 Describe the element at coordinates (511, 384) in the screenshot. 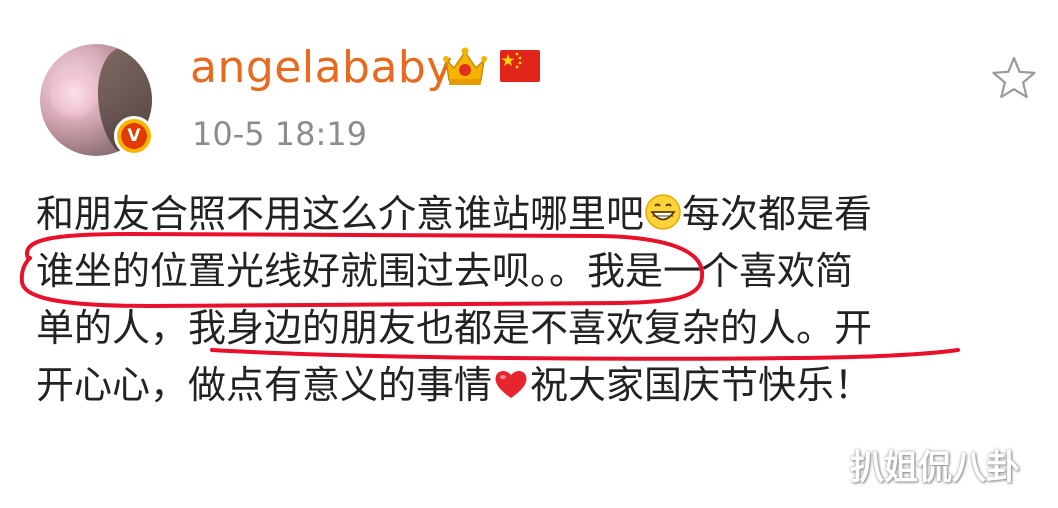

I see `heart-emoji-icon` at that location.